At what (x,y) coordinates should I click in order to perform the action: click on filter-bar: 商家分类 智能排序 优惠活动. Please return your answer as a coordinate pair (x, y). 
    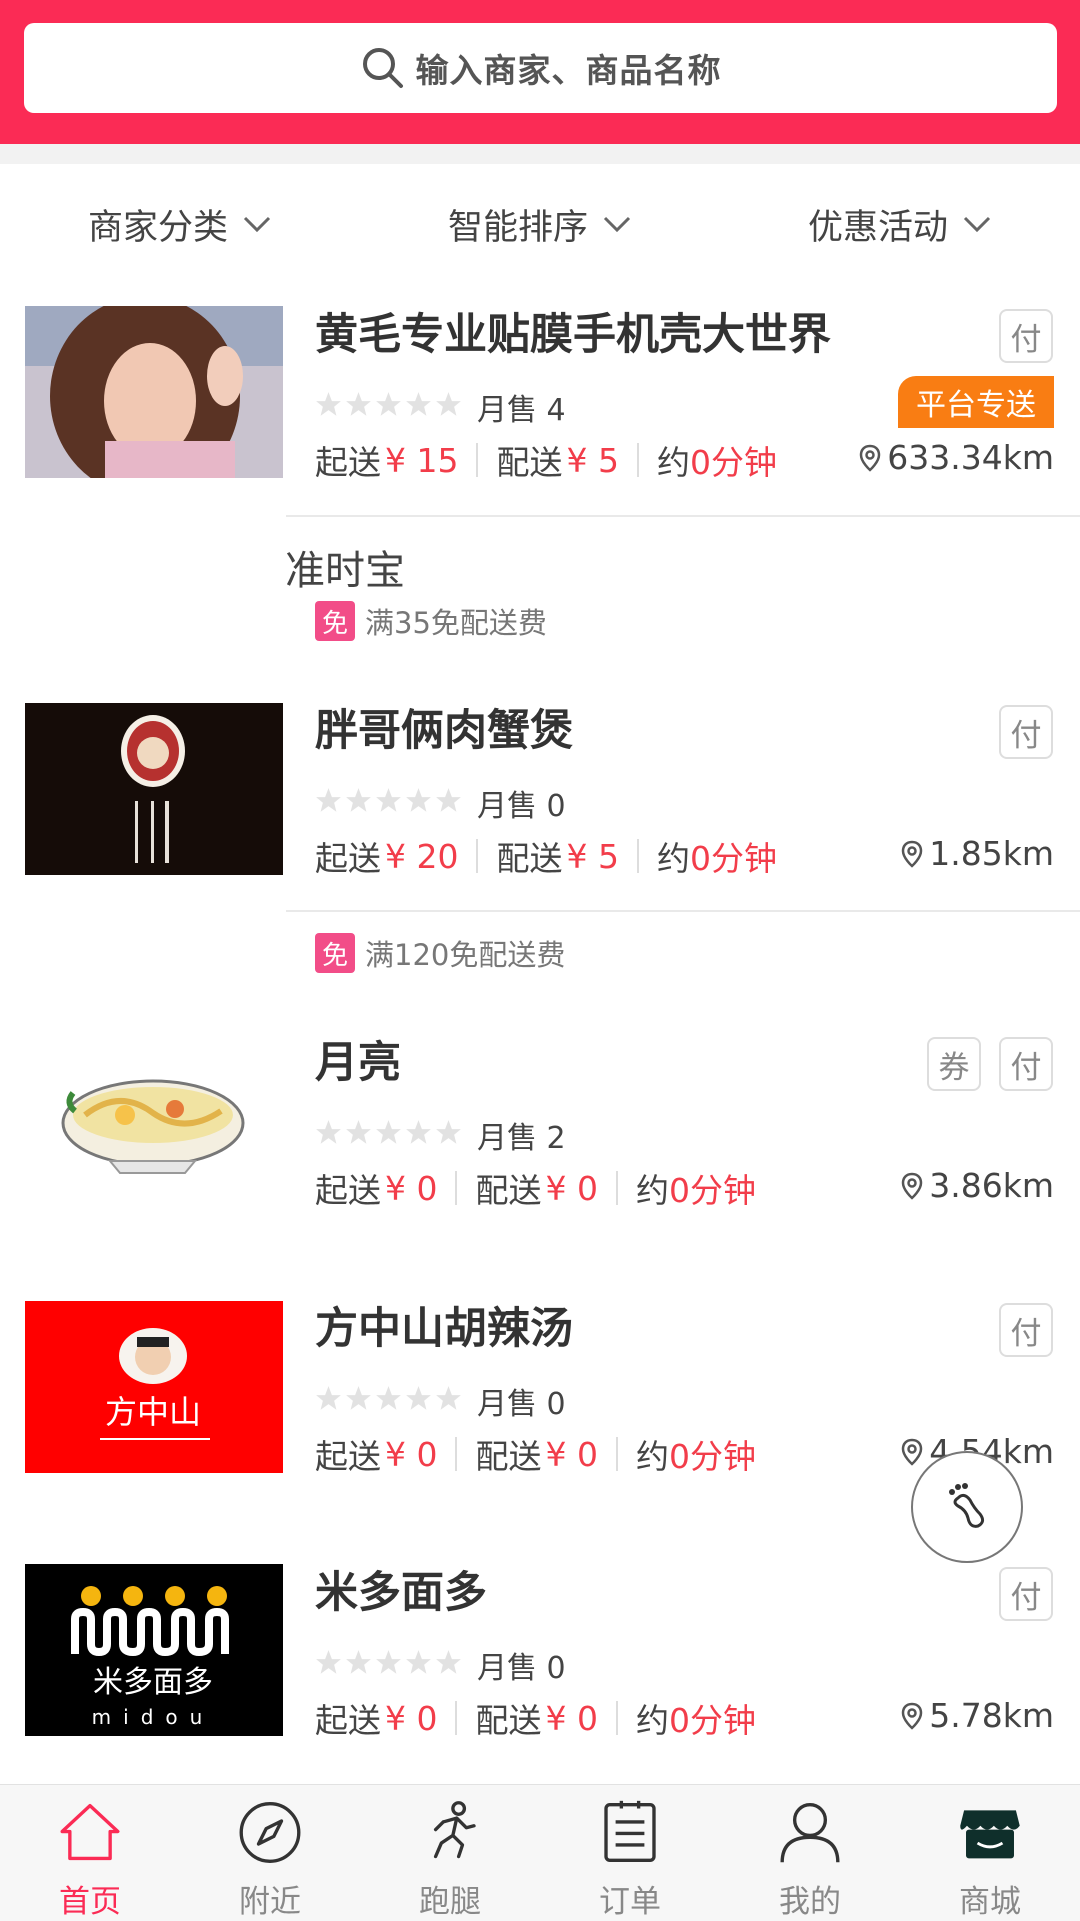
    Looking at the image, I should click on (540, 224).